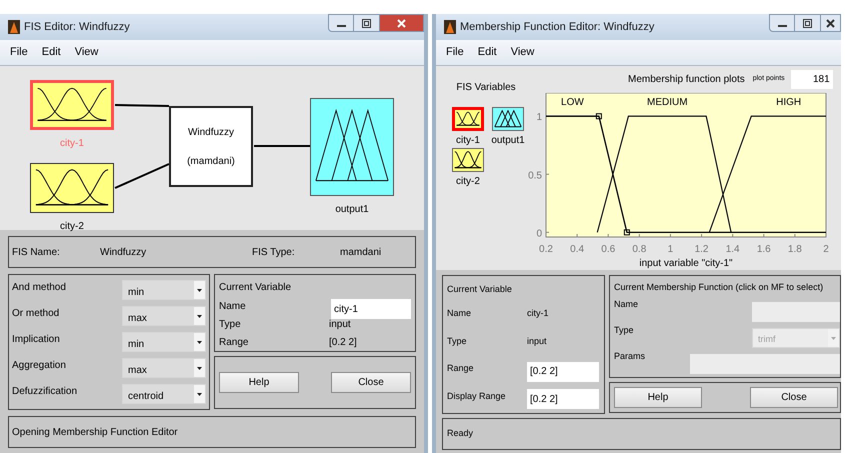 This screenshot has width=845, height=453. Describe the element at coordinates (789, 102) in the screenshot. I see `curve-label: HIGH` at that location.